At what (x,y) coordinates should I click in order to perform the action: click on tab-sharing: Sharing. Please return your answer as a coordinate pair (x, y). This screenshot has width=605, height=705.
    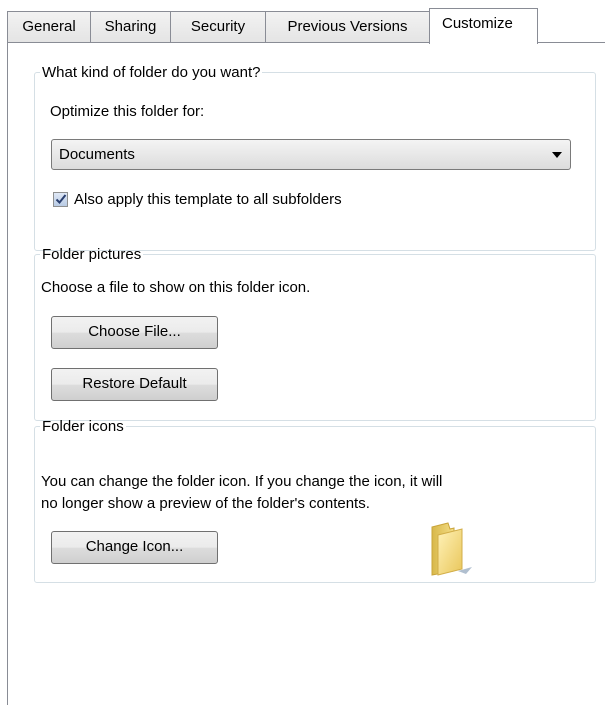
    Looking at the image, I should click on (130, 27).